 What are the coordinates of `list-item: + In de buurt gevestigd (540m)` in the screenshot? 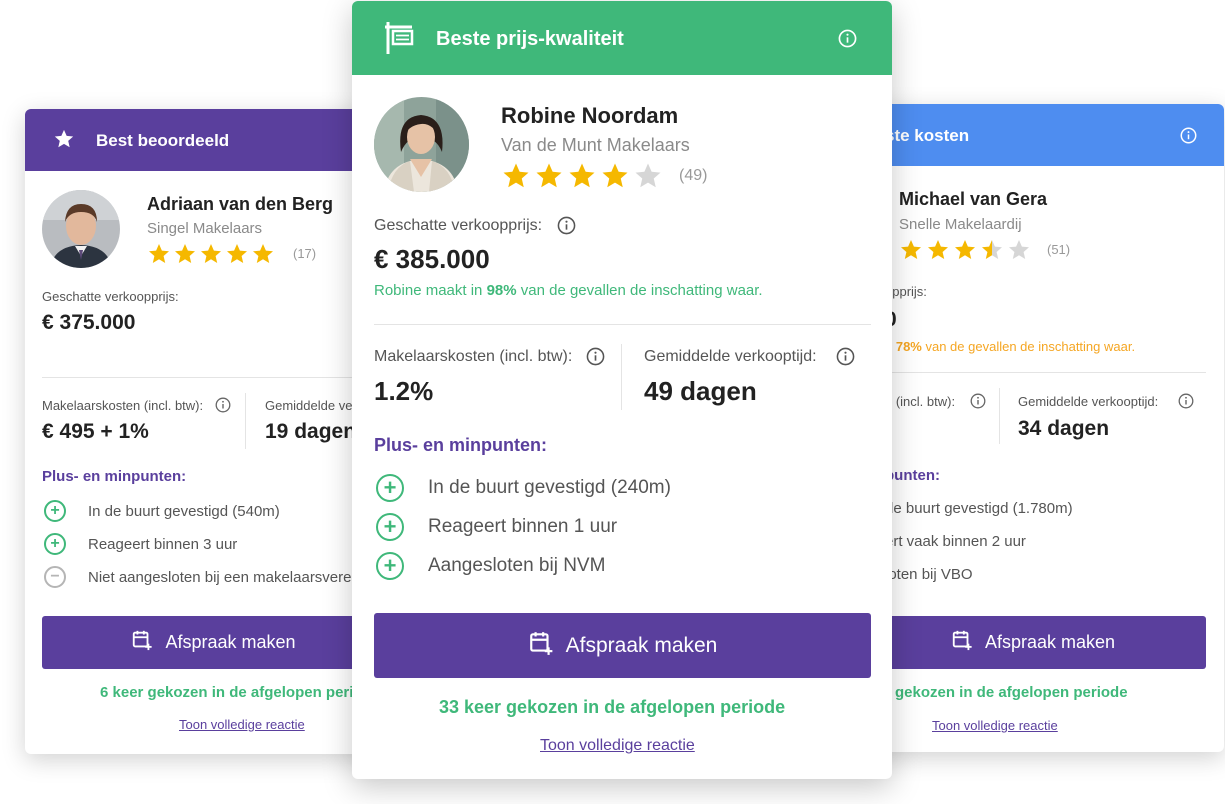 It's located at (162, 511).